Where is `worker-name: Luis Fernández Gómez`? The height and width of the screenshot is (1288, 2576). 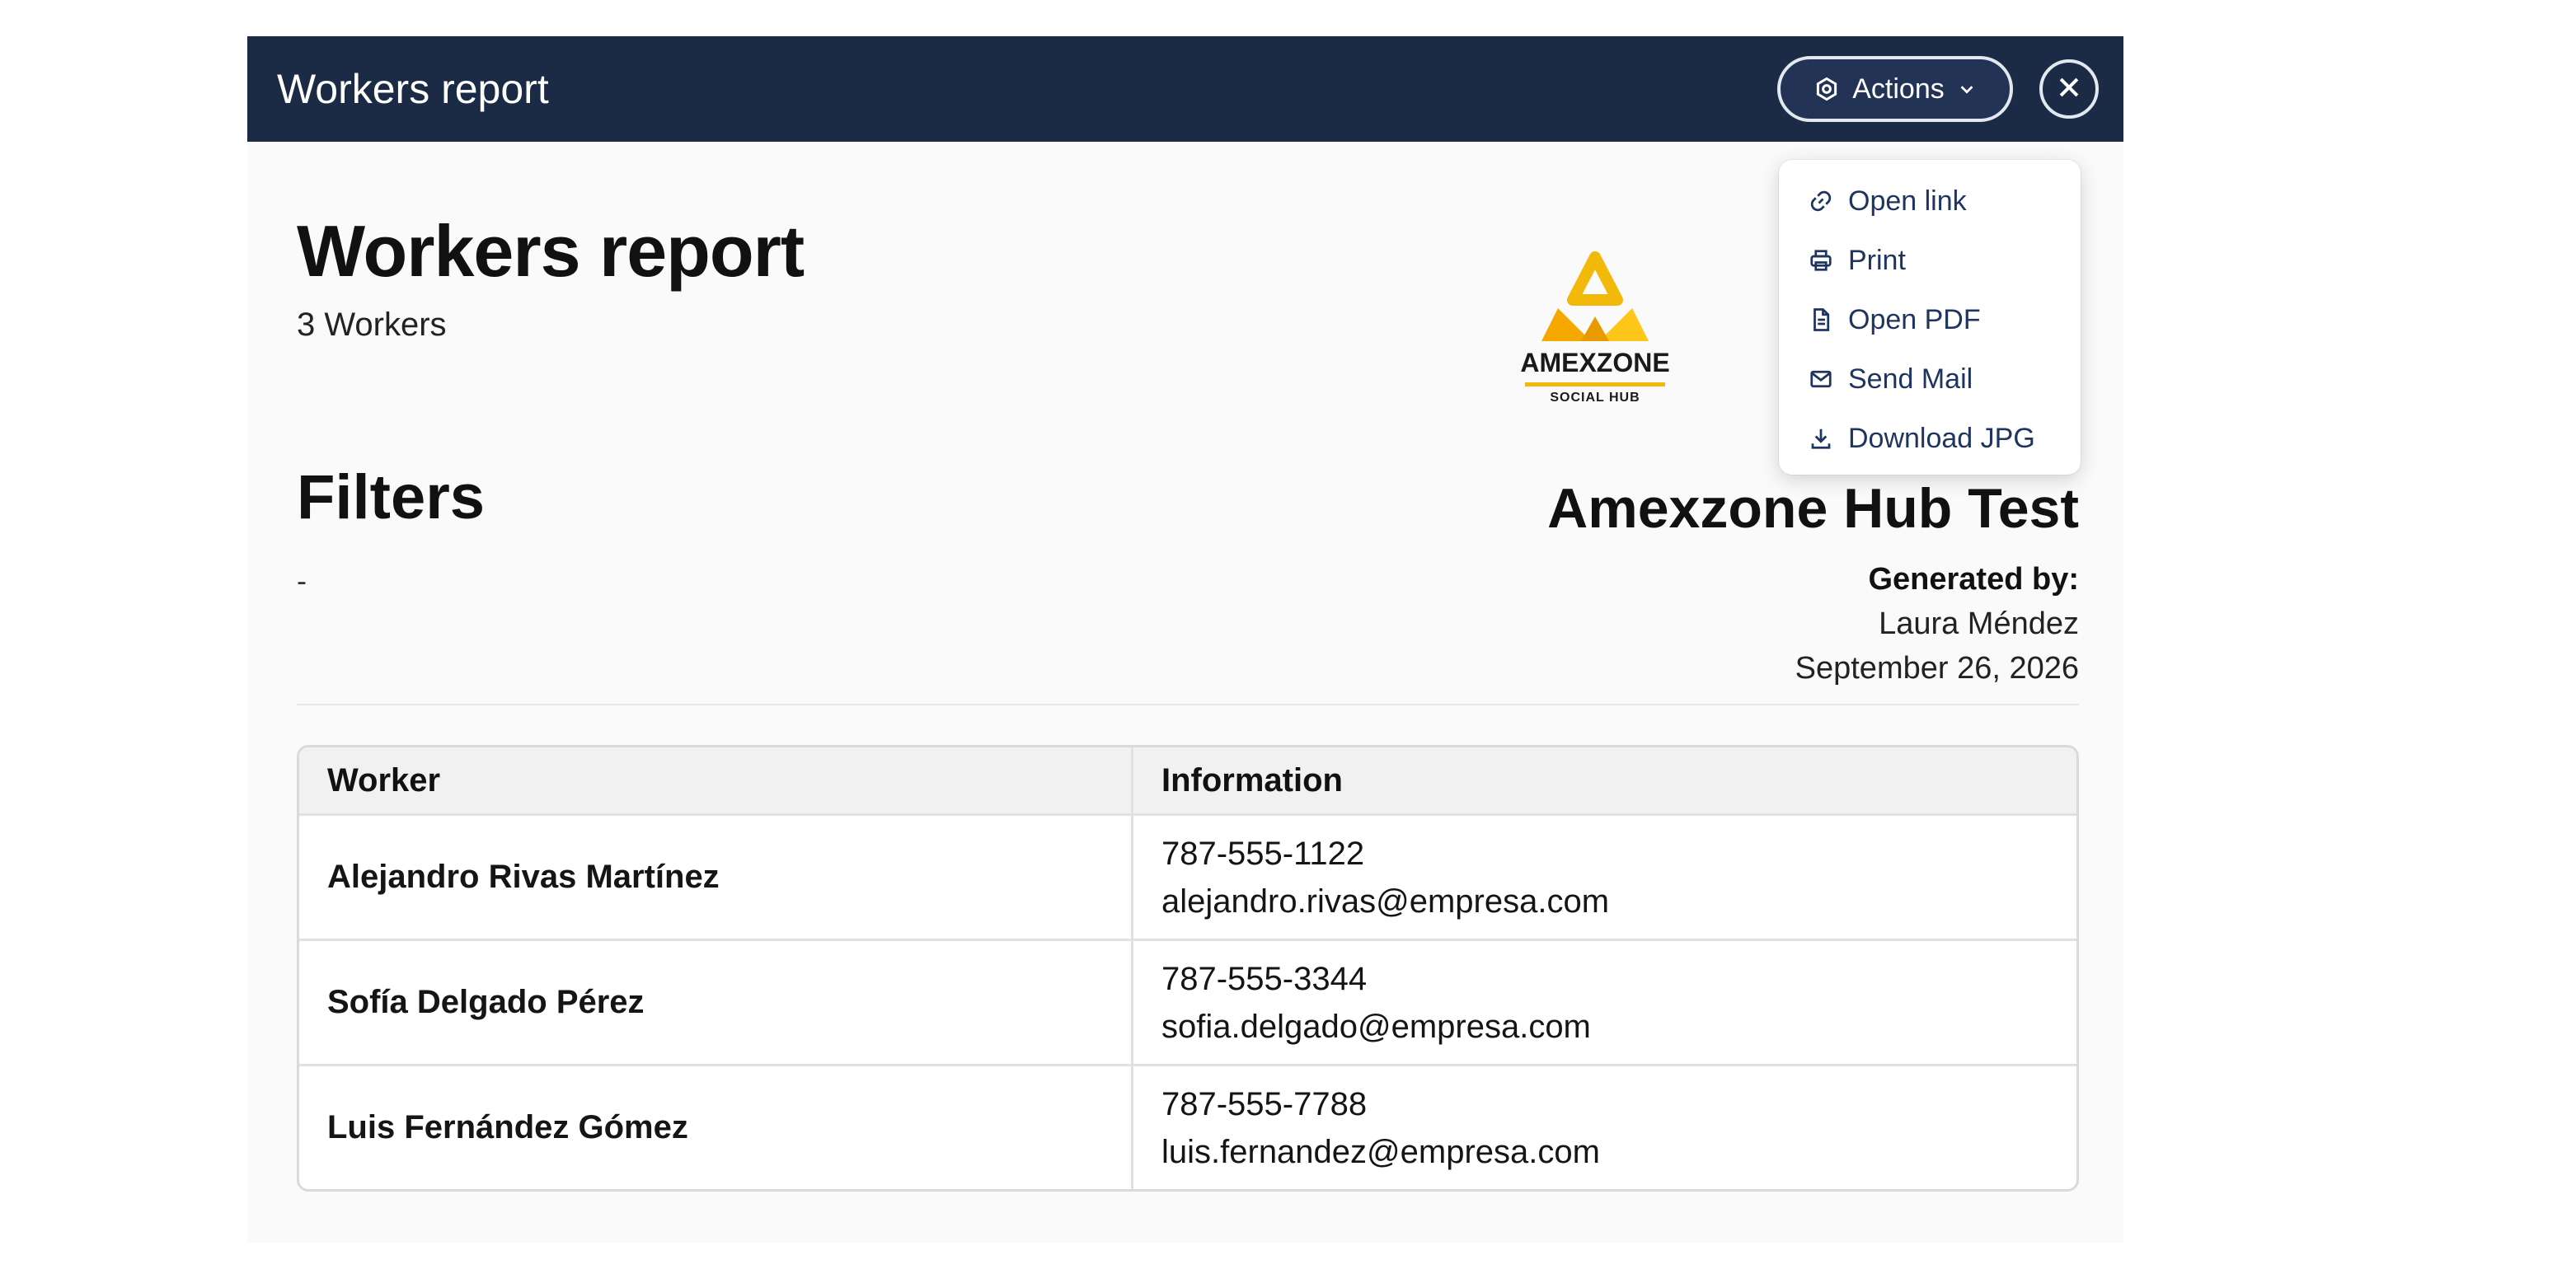
worker-name: Luis Fernández Gómez is located at coordinates (508, 1127).